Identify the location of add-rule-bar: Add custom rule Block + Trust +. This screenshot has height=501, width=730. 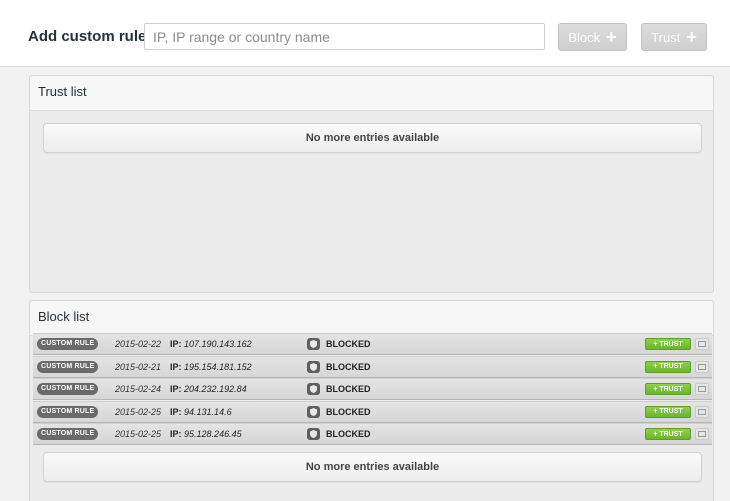
(365, 33).